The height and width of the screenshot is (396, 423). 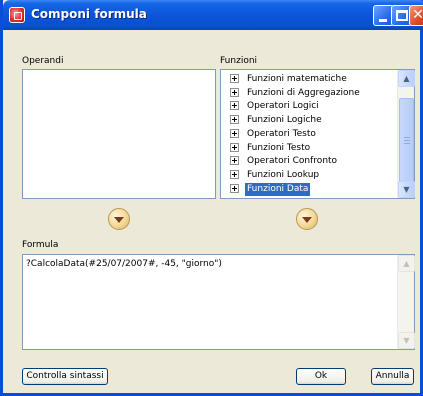 What do you see at coordinates (213, 15) in the screenshot?
I see `title-bar: Componi formula ✕` at bounding box center [213, 15].